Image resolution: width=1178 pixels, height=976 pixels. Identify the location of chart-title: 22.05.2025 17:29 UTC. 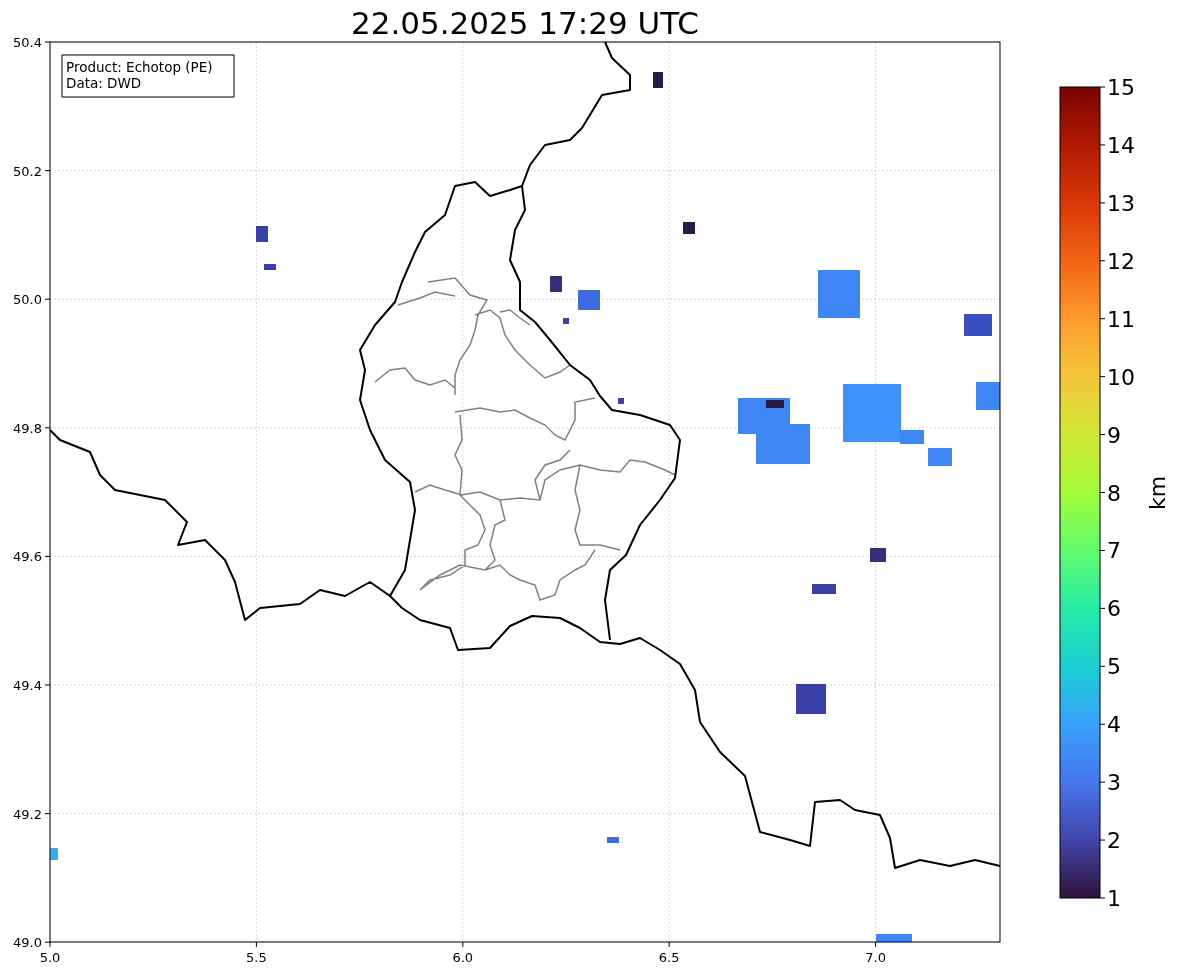
(525, 23).